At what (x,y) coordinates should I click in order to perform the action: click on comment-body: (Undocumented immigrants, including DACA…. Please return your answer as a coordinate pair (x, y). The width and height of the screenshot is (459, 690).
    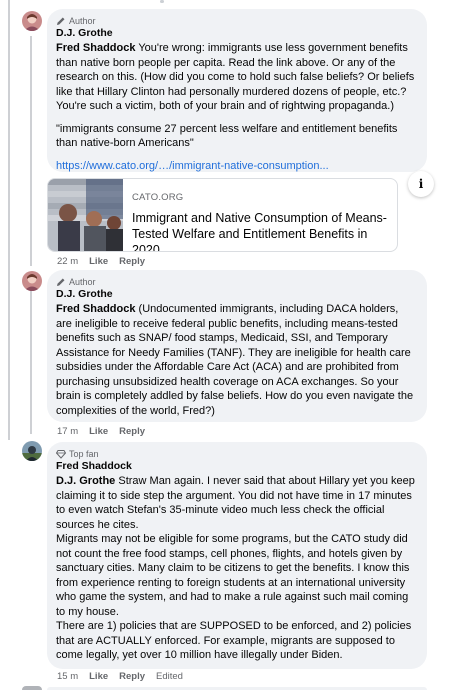
    Looking at the image, I should click on (235, 360).